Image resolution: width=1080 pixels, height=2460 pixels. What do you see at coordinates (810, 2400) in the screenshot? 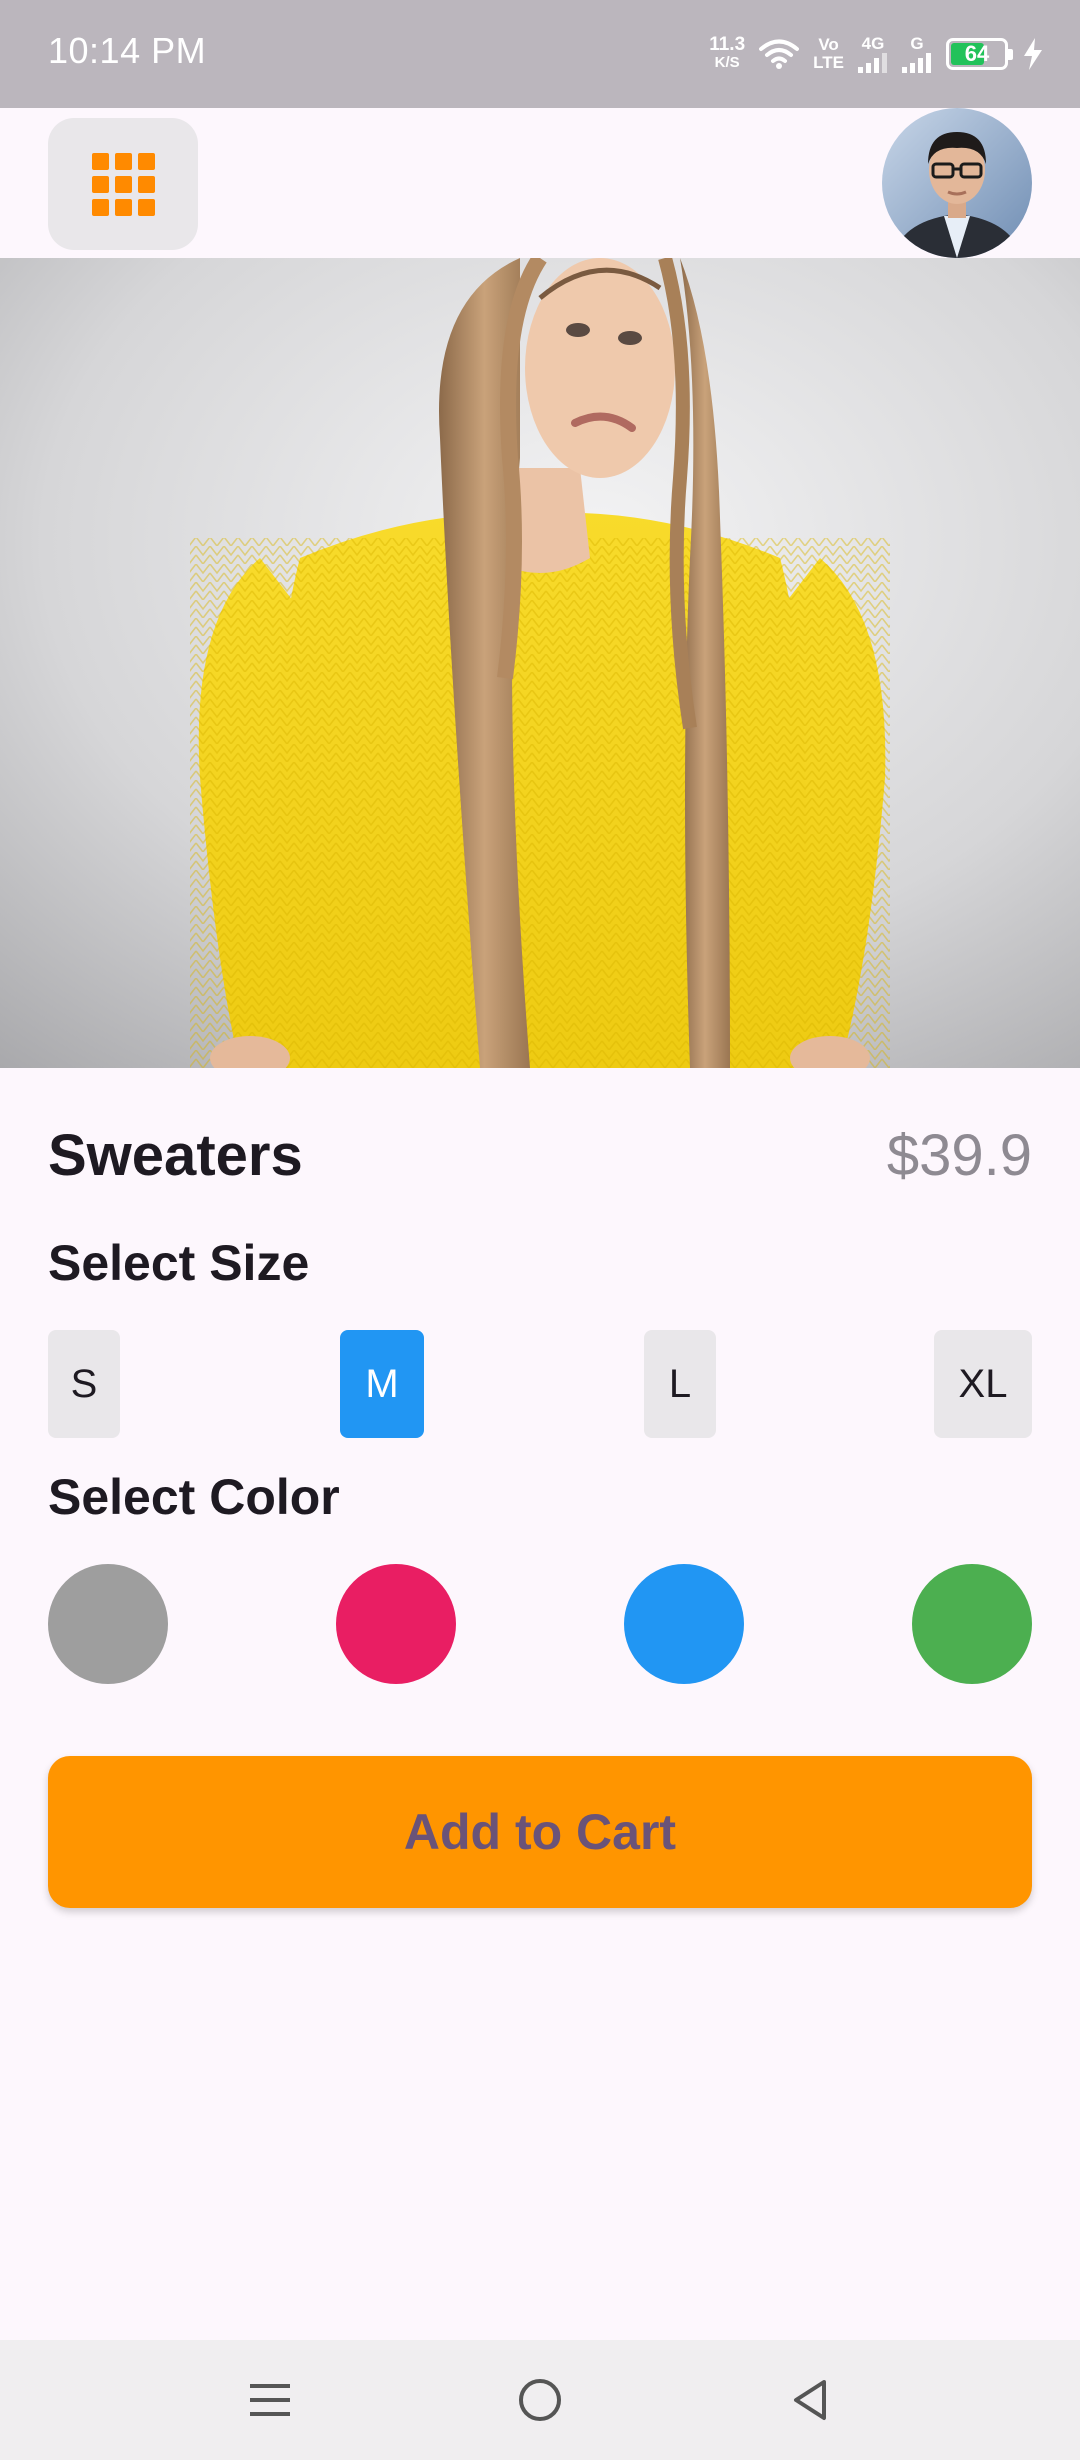
I see `back-icon` at bounding box center [810, 2400].